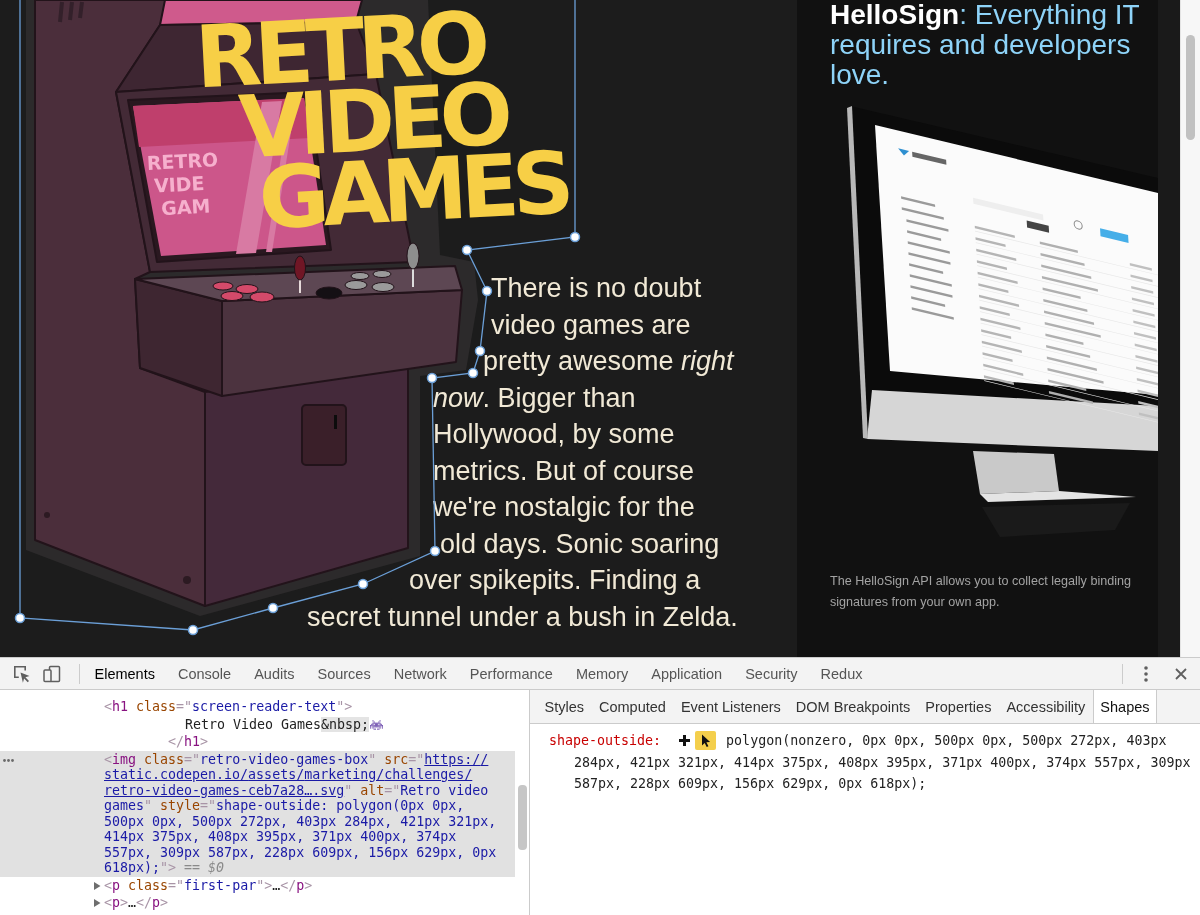 The width and height of the screenshot is (1200, 915). I want to click on screen-text: RETRO VIDE GAM, so click(183, 184).